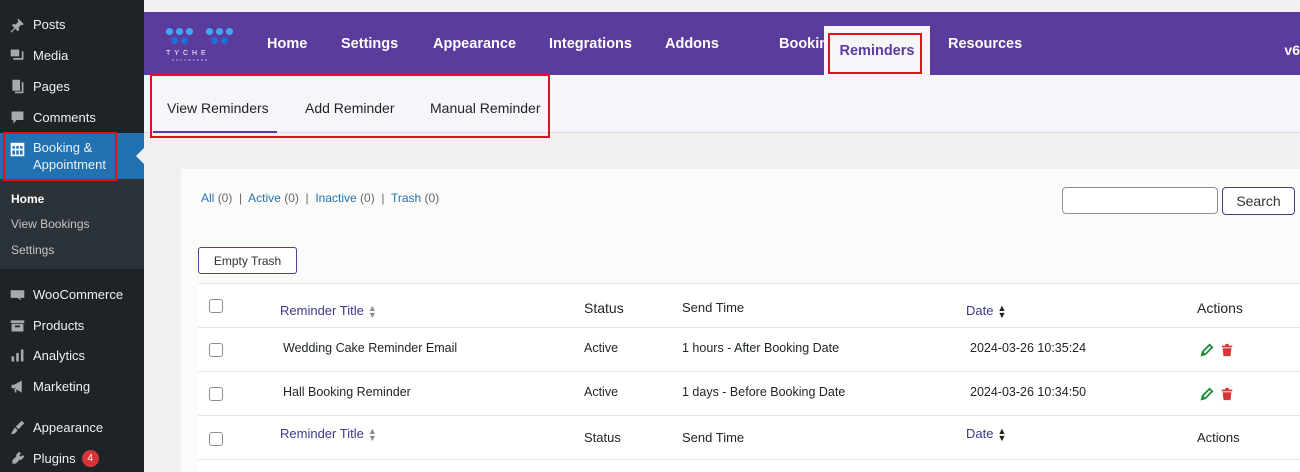  What do you see at coordinates (474, 43) in the screenshot?
I see `topnav-appearance: Appearance` at bounding box center [474, 43].